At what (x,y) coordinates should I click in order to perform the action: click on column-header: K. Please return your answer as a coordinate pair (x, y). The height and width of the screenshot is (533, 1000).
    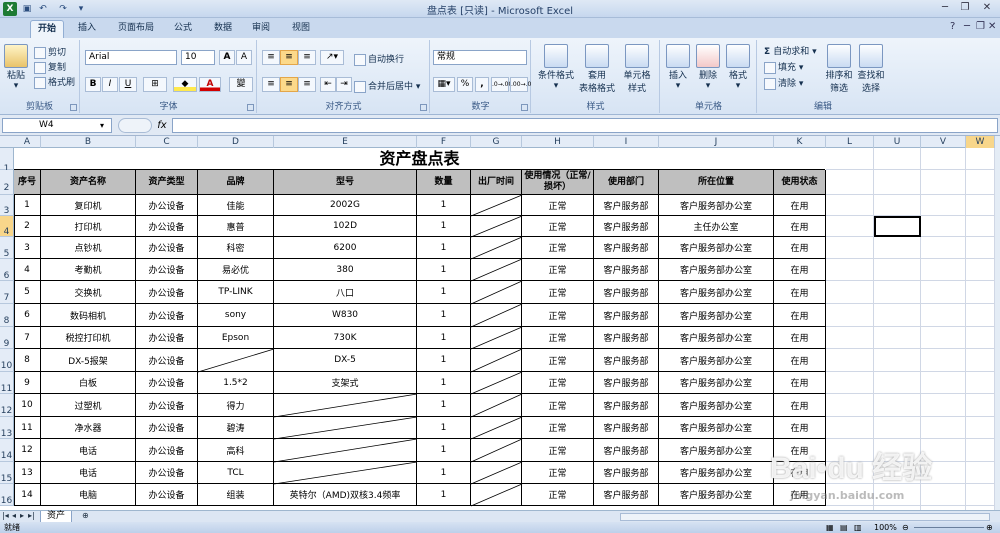
    Looking at the image, I should click on (800, 142).